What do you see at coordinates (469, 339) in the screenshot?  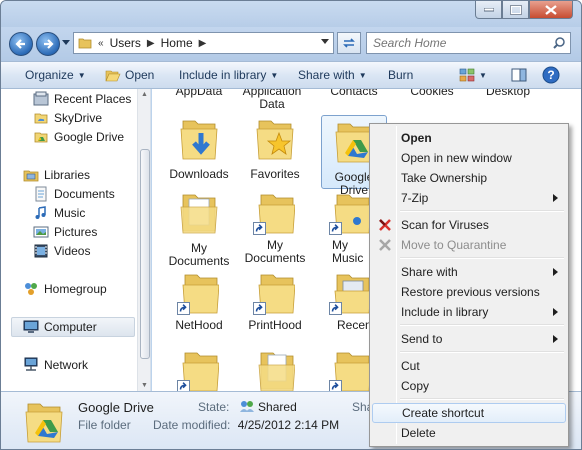 I see `menu-item-send-to: Send to` at bounding box center [469, 339].